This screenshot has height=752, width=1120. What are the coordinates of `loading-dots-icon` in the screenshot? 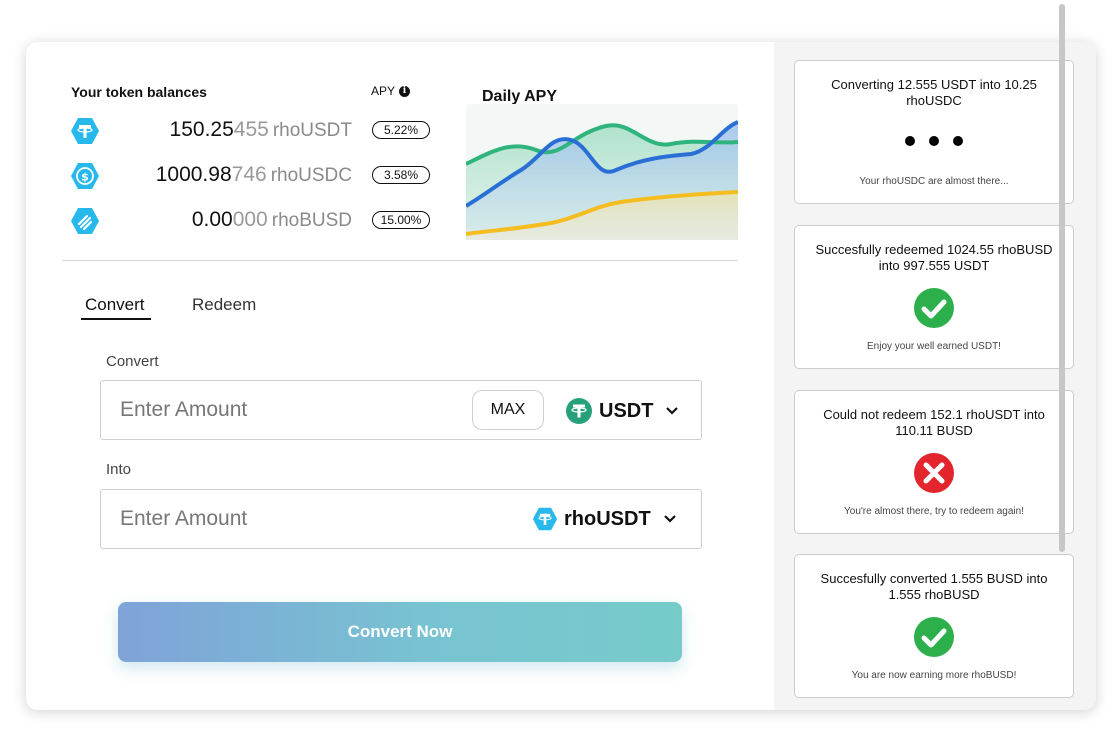 It's located at (934, 141).